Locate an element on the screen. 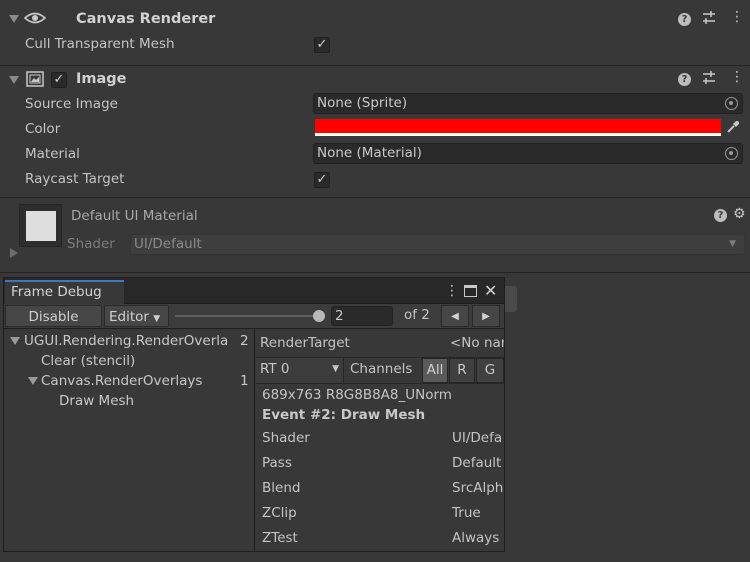  chevron-left-icon: ◀ is located at coordinates (455, 316).